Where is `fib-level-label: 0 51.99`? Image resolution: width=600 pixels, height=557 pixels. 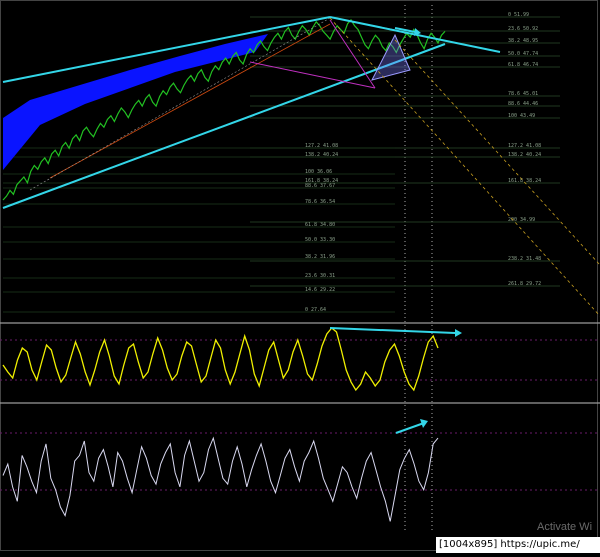
fib-level-label: 0 51.99 is located at coordinates (518, 15).